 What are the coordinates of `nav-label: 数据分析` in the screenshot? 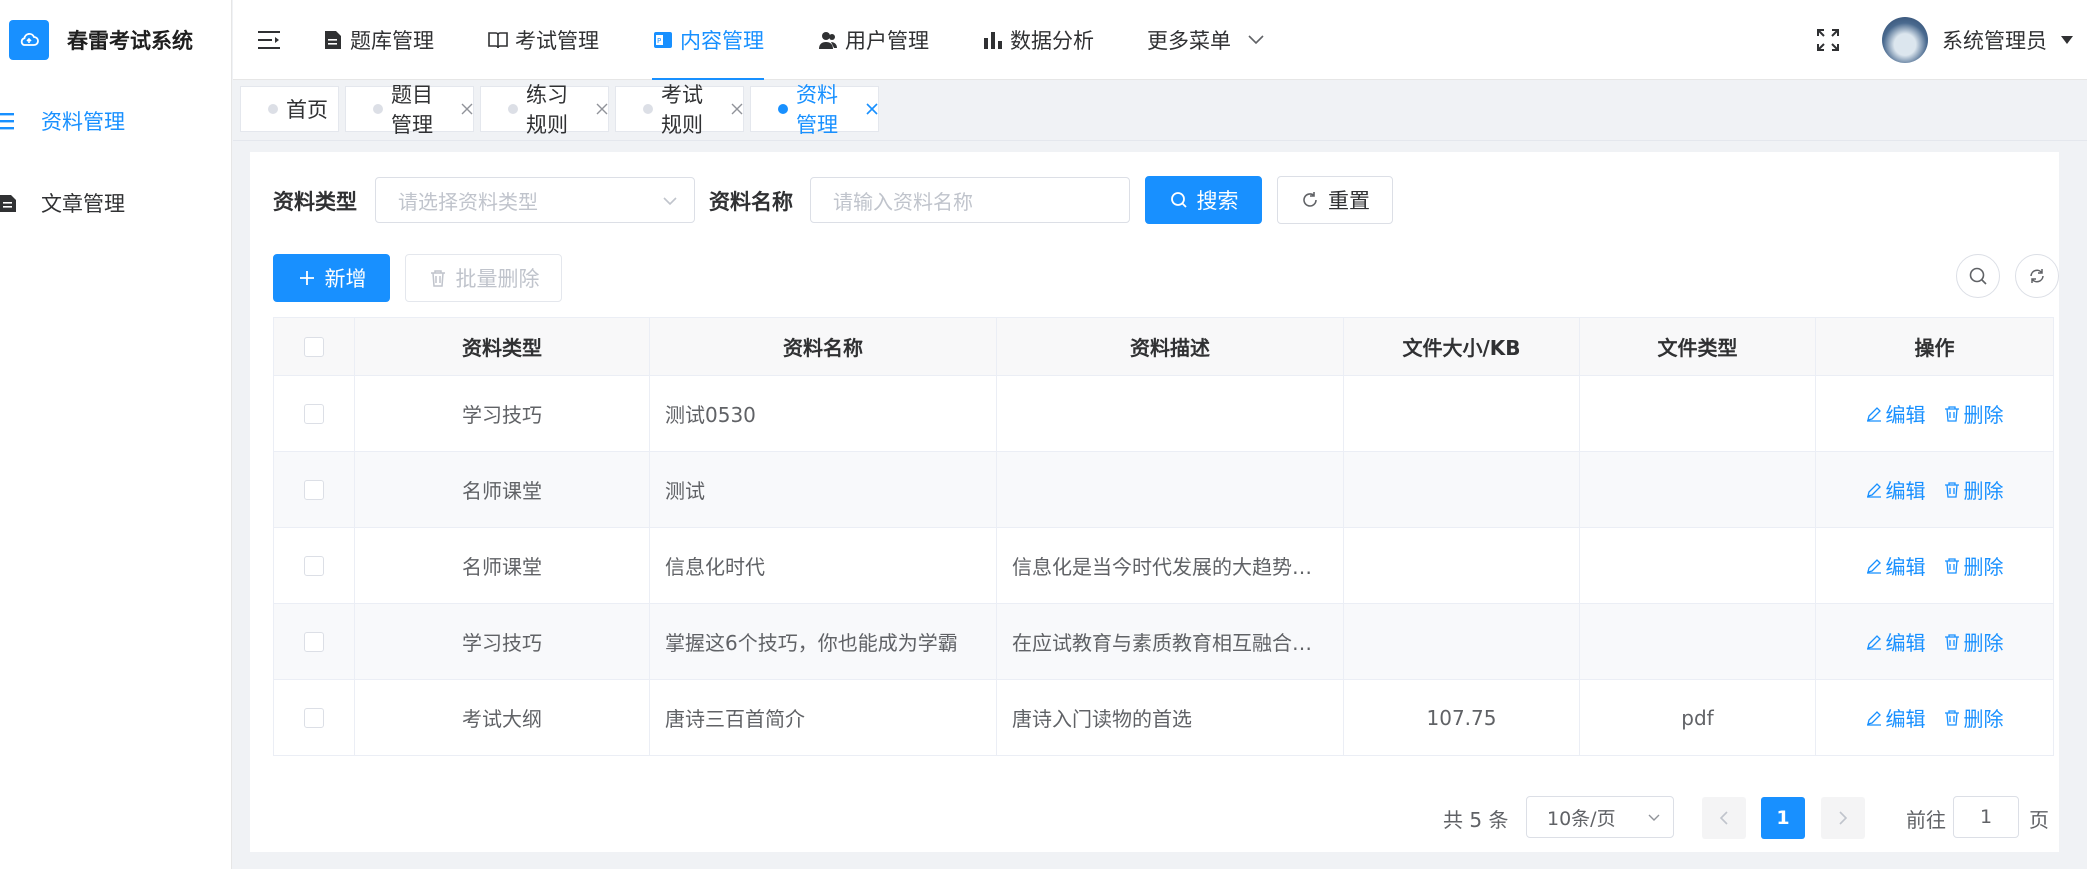 It's located at (1052, 40).